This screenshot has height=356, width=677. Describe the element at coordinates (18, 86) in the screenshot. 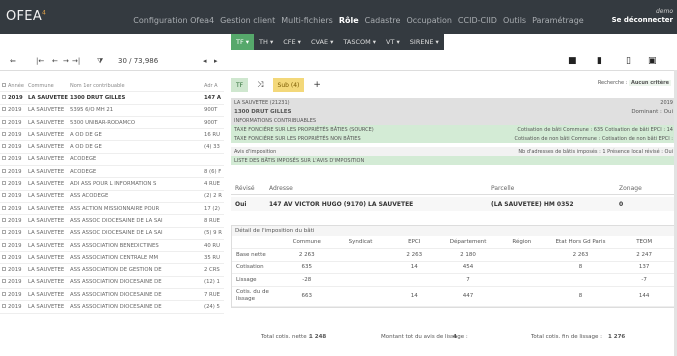

I see `column-header: Année` at that location.